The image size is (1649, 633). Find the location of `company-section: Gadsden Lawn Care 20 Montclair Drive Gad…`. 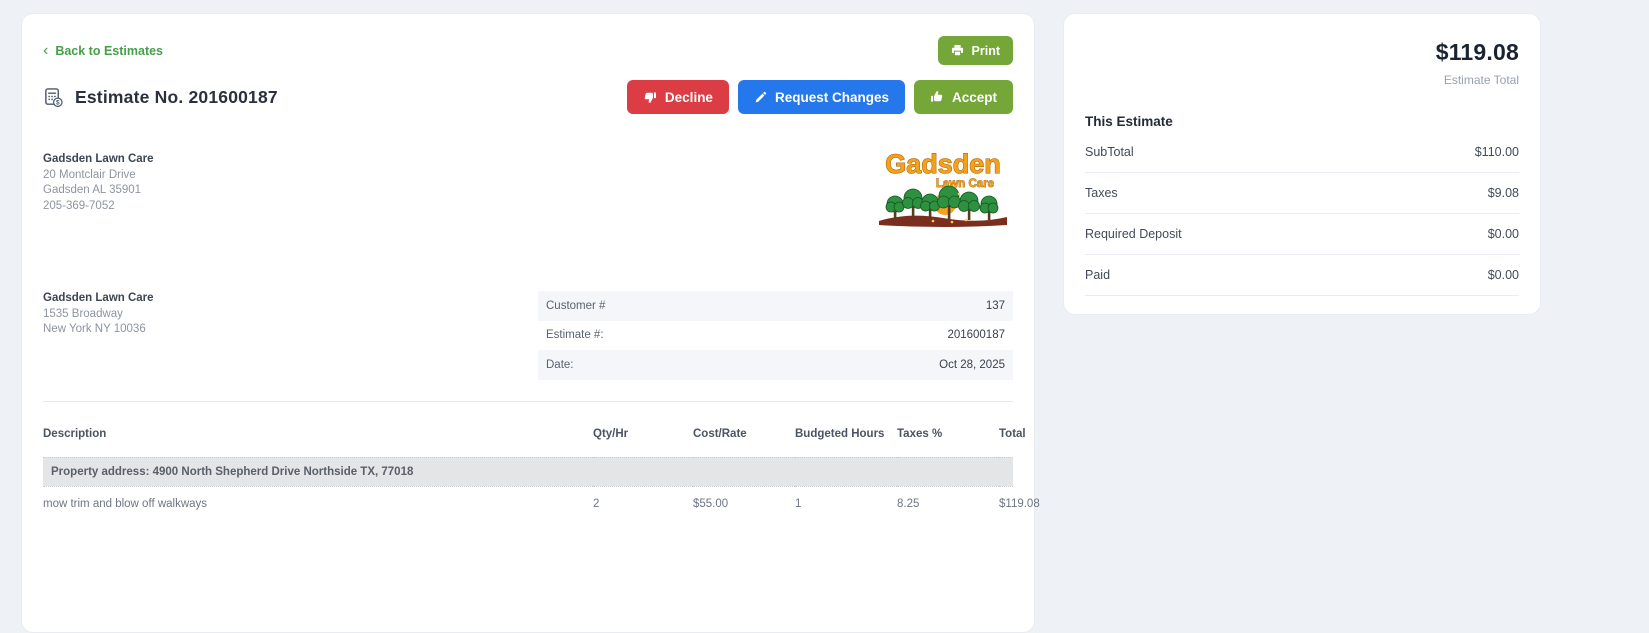

company-section: Gadsden Lawn Care 20 Montclair Drive Gad… is located at coordinates (528, 191).